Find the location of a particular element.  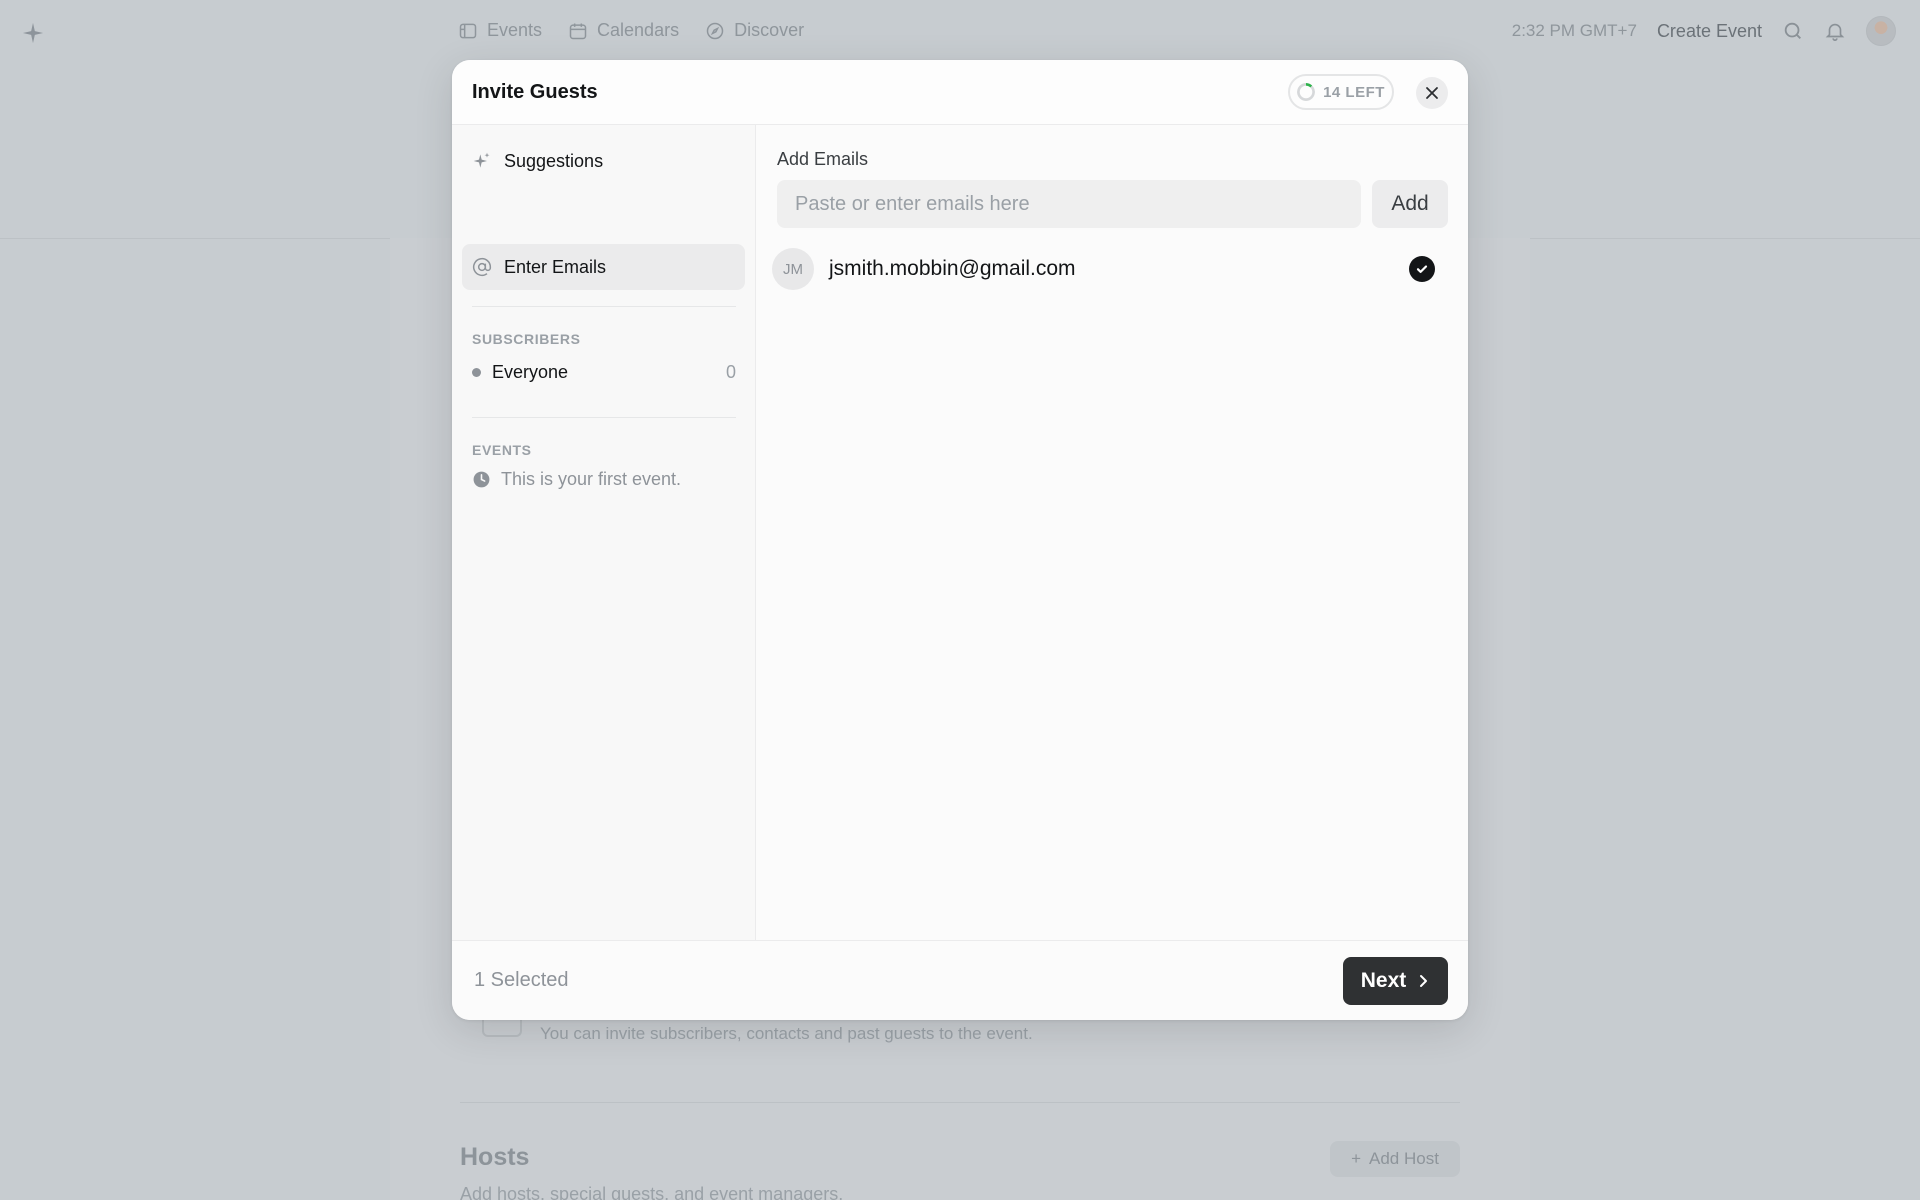

ticket-icon is located at coordinates (468, 30).